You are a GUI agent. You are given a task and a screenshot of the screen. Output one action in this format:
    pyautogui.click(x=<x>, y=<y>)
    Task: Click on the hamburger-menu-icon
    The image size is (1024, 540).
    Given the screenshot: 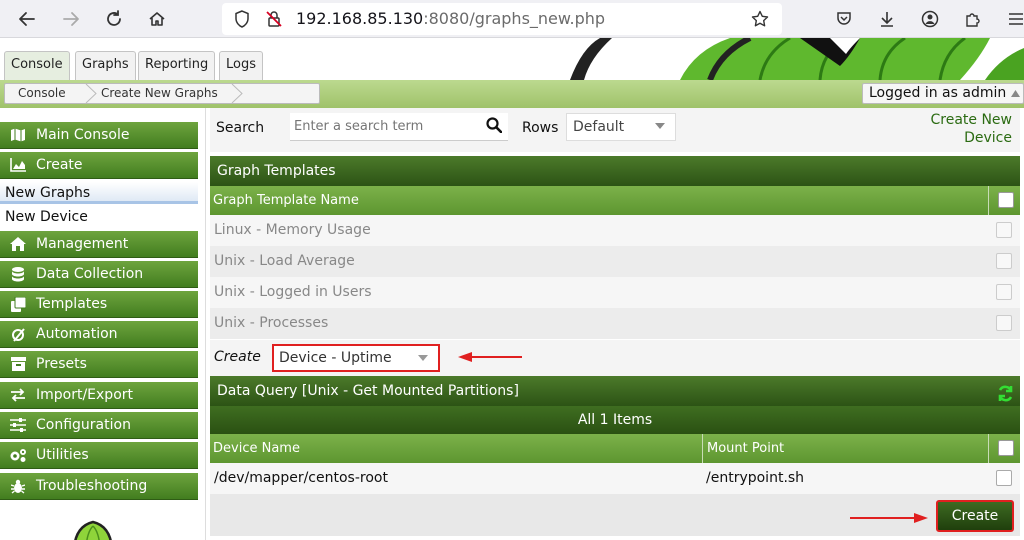 What is the action you would take?
    pyautogui.click(x=1014, y=19)
    